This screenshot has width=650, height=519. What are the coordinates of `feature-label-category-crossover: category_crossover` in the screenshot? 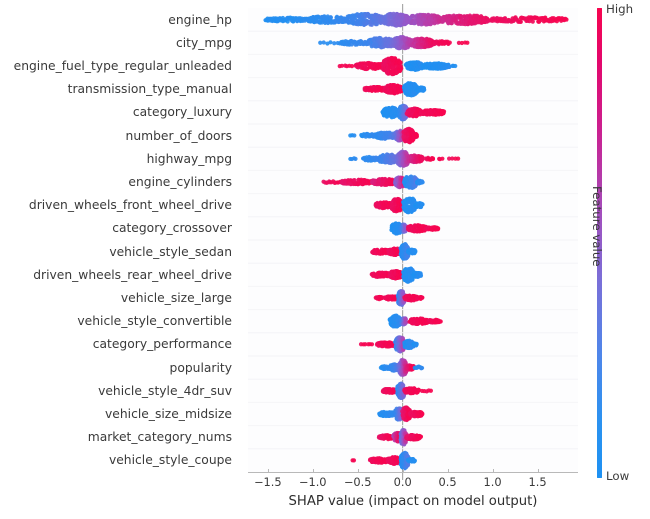 It's located at (172, 228).